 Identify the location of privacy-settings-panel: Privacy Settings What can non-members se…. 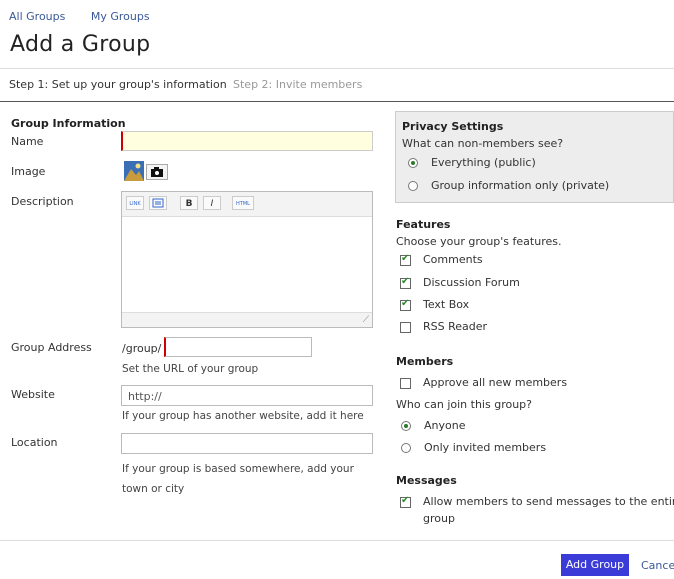
(534, 157).